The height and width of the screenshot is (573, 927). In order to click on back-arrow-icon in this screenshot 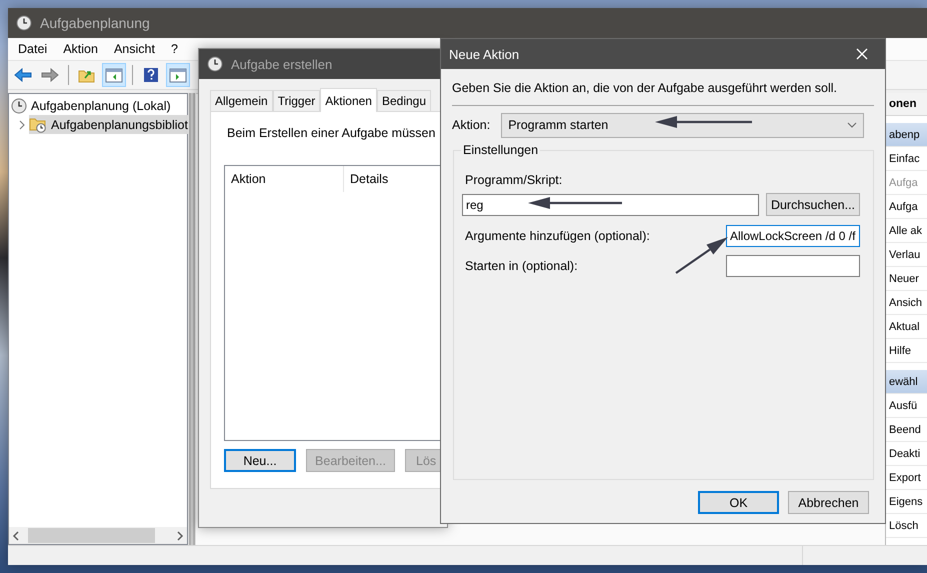, I will do `click(23, 75)`.